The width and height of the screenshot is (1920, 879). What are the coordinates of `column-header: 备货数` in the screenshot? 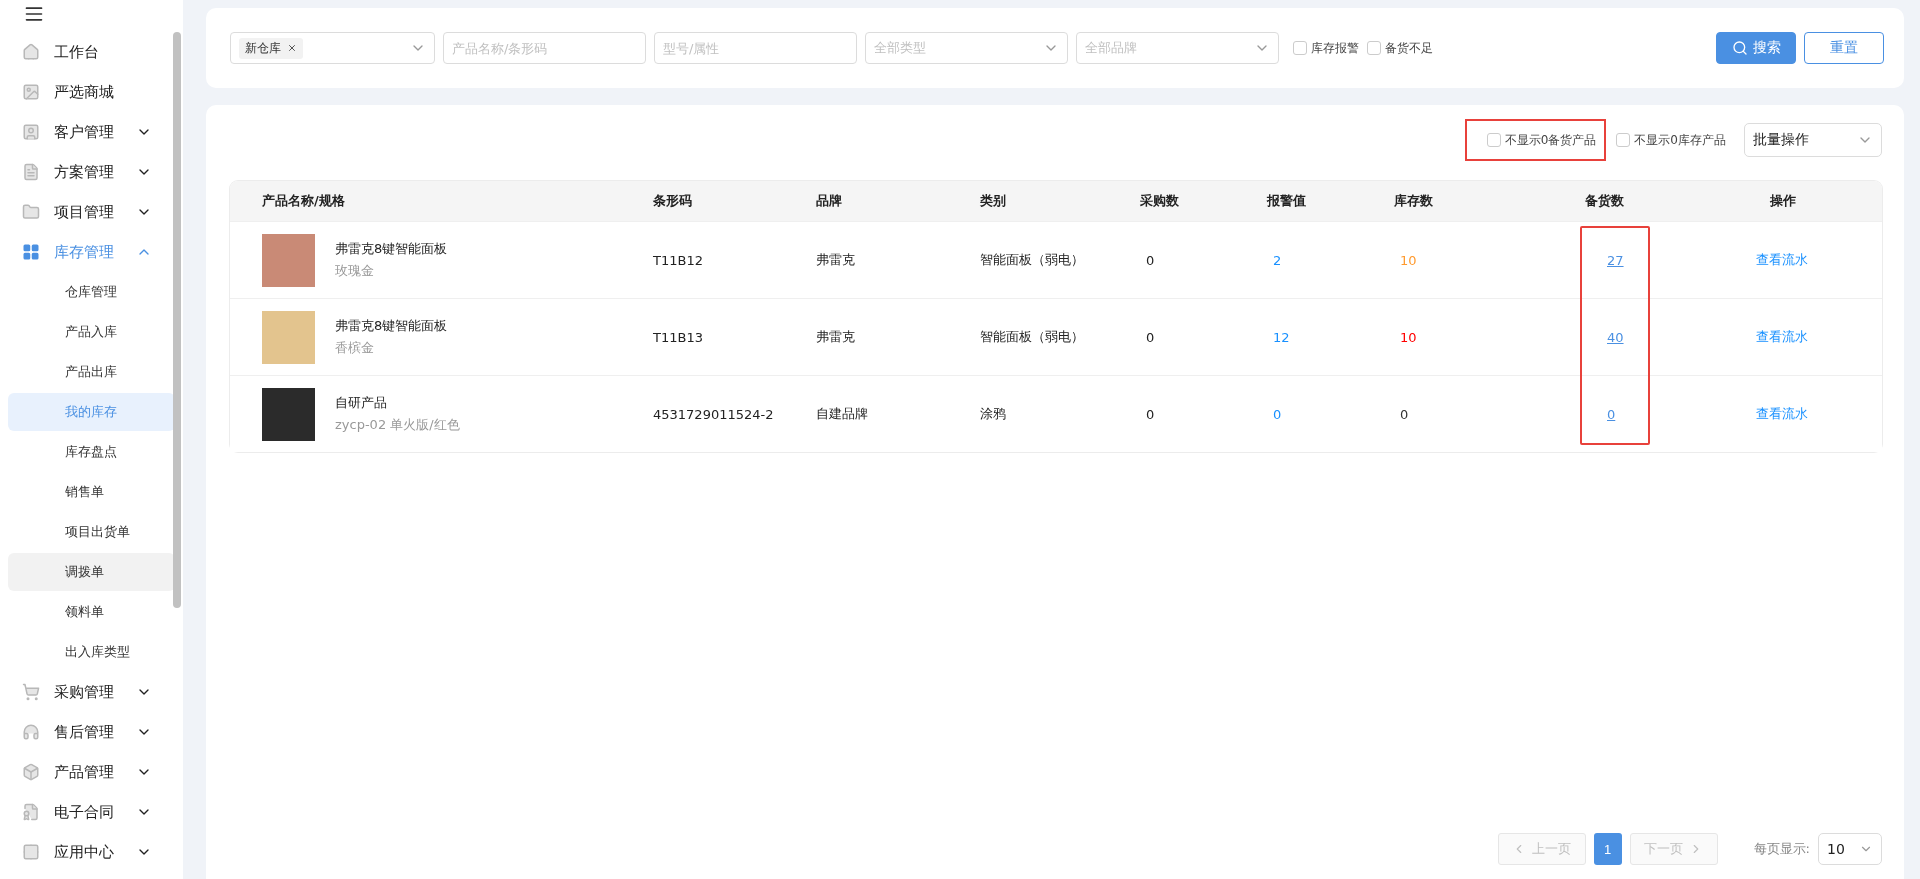 It's located at (1604, 200).